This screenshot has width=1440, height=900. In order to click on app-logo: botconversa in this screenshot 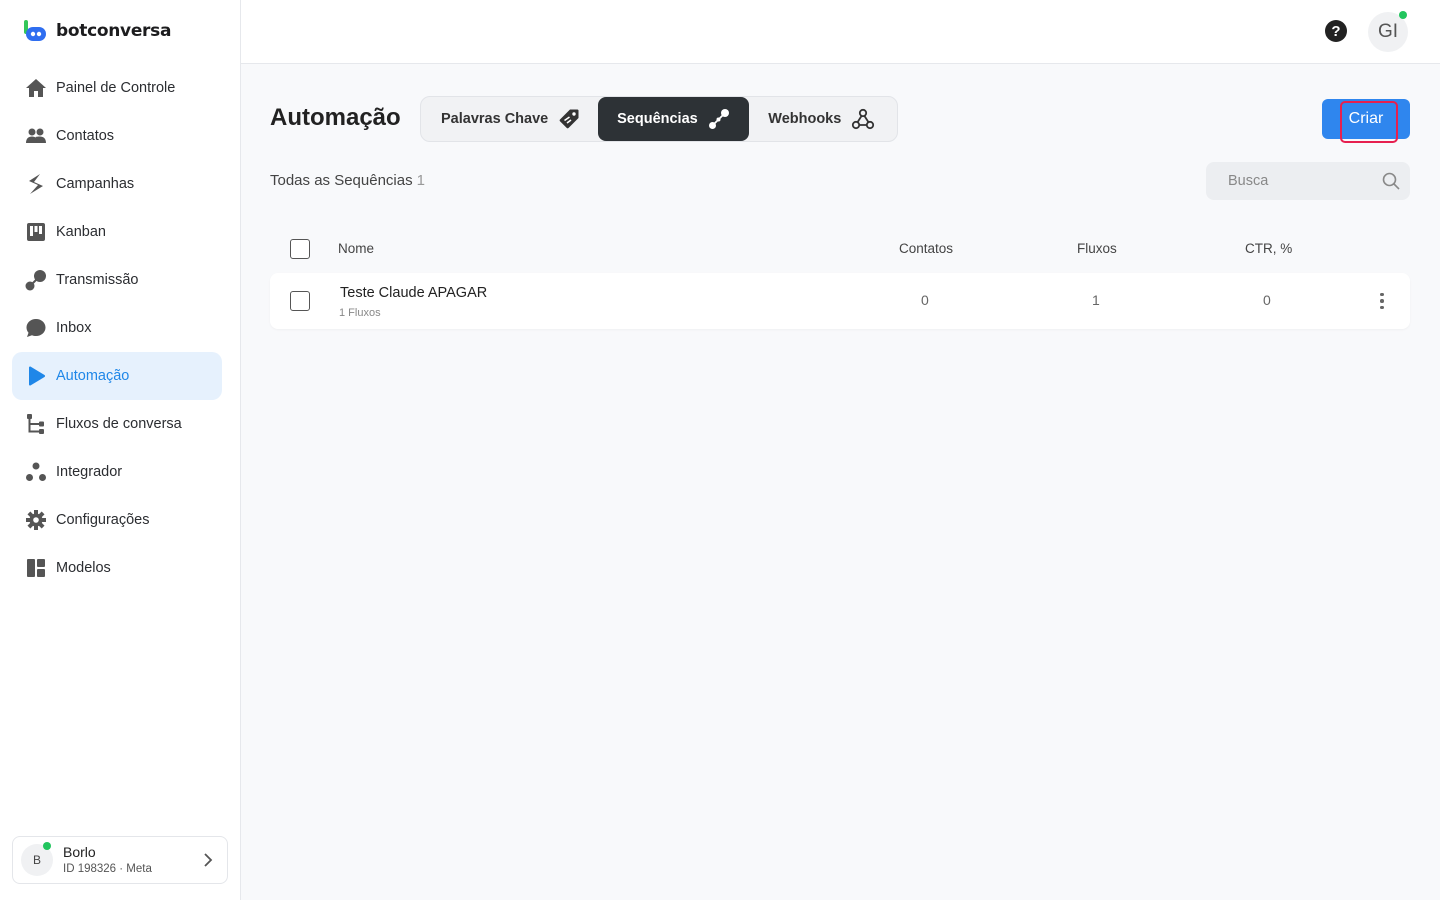, I will do `click(97, 31)`.